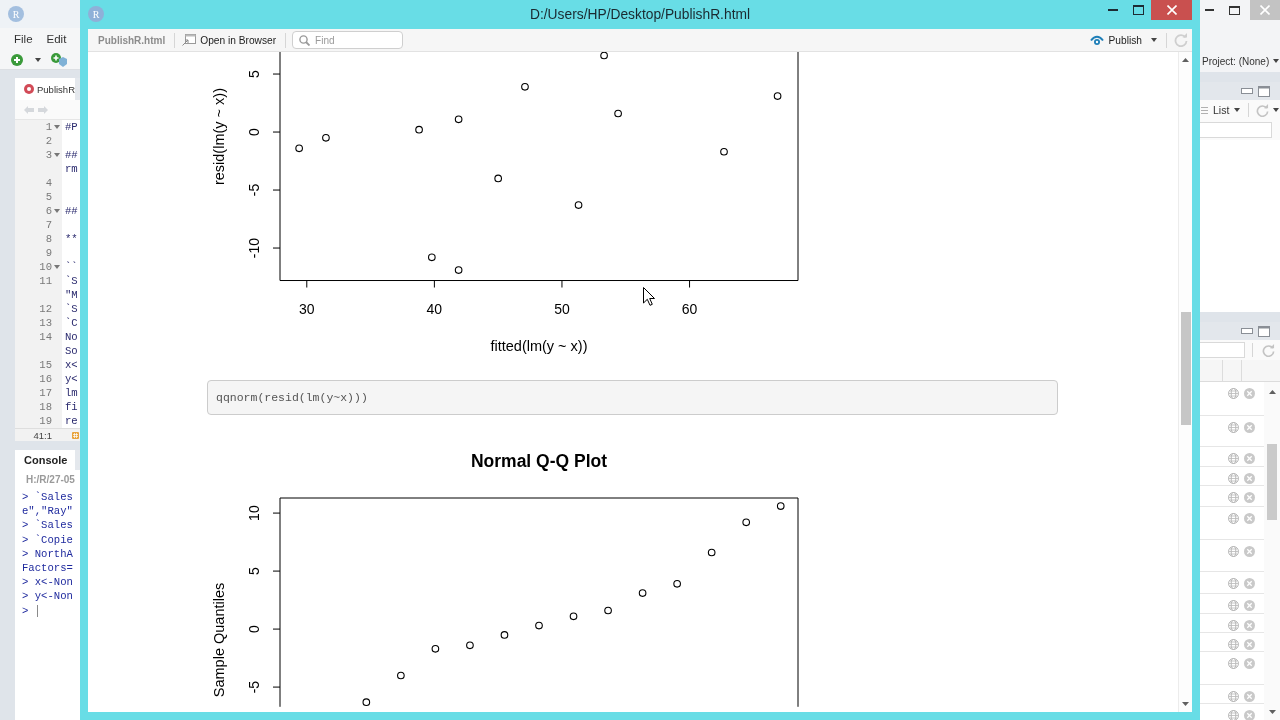 The image size is (1280, 720). Describe the element at coordinates (45, 309) in the screenshot. I see `line-number: 12` at that location.